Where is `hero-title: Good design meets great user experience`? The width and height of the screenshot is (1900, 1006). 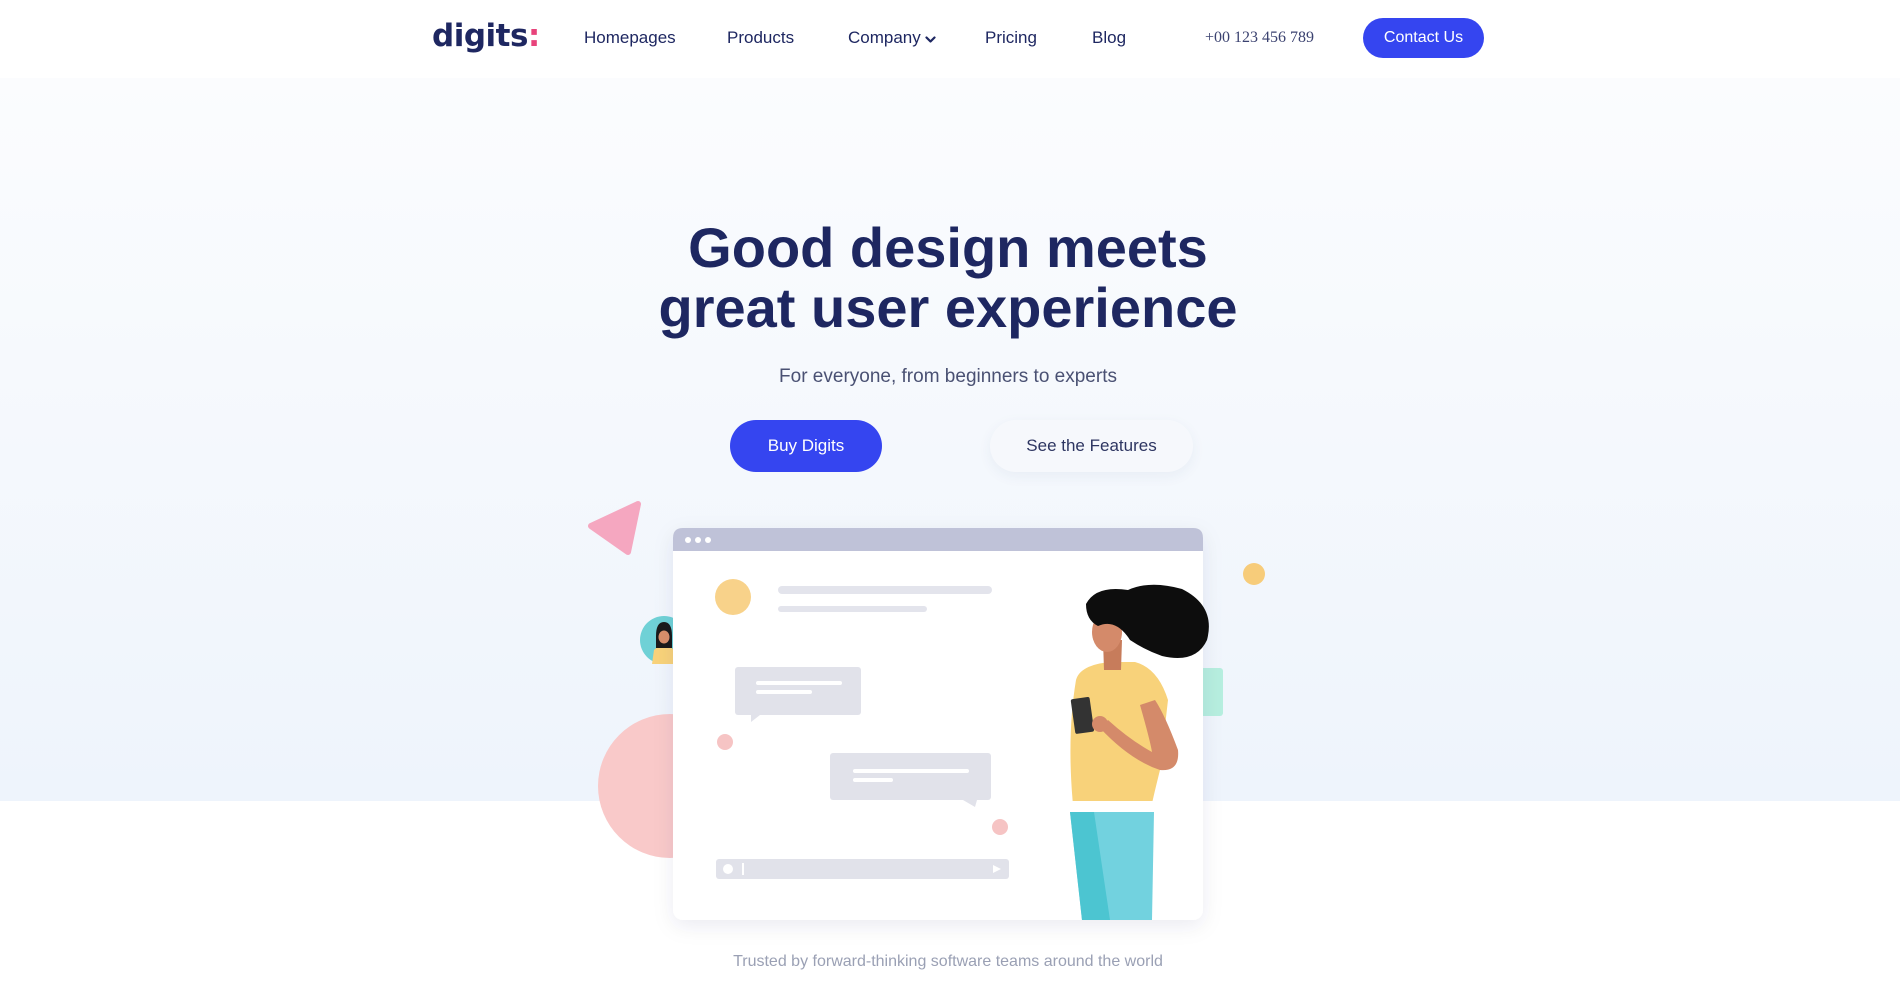 hero-title: Good design meets great user experience is located at coordinates (948, 278).